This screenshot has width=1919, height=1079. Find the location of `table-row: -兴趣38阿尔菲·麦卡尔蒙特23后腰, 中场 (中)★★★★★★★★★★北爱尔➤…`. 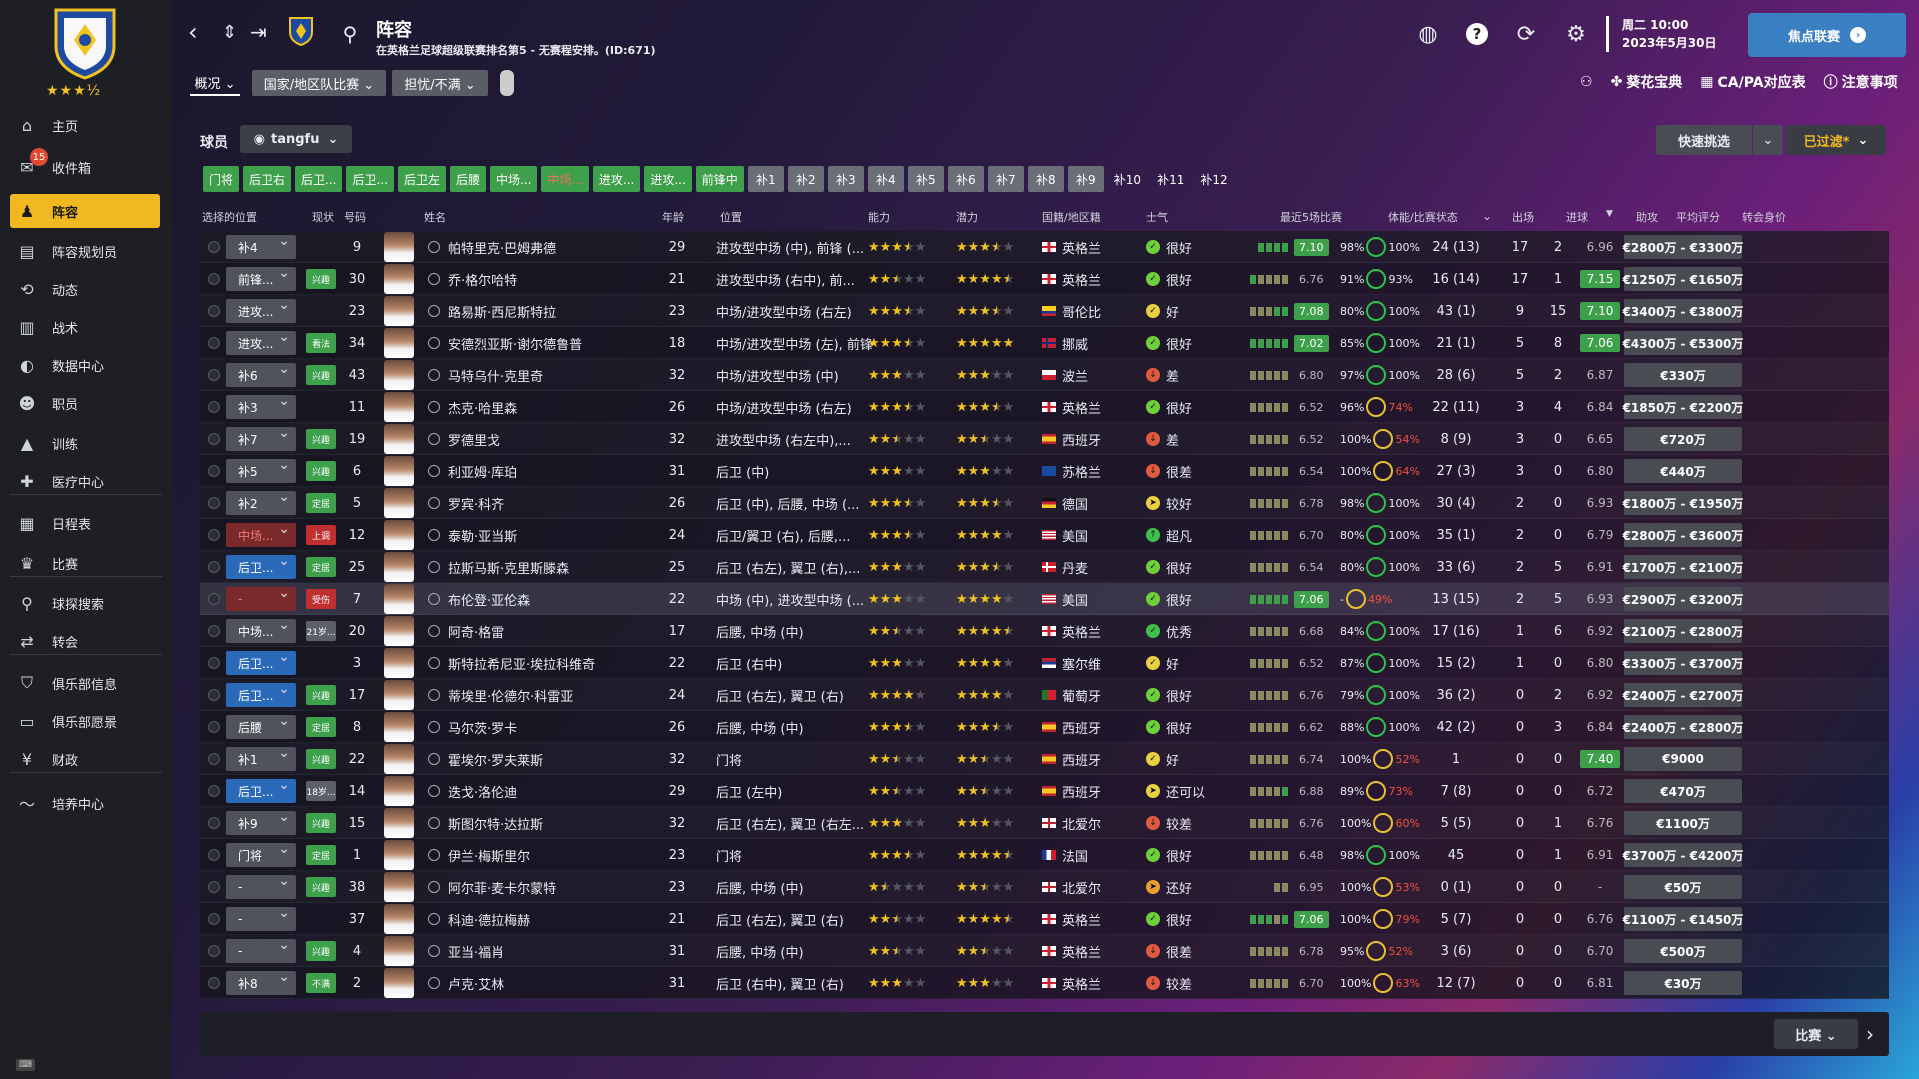

table-row: -兴趣38阿尔菲·麦卡尔蒙特23后腰, 中场 (中)★★★★★★★★★★北爱尔➤… is located at coordinates (1044, 887).